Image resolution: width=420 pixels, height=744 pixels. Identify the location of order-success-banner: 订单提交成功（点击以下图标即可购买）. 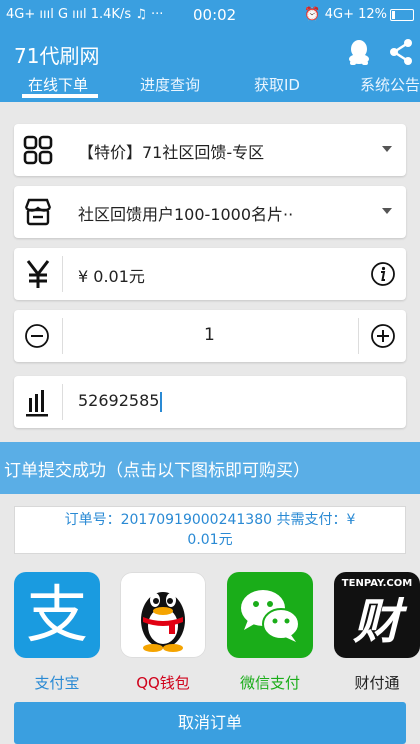
(210, 468).